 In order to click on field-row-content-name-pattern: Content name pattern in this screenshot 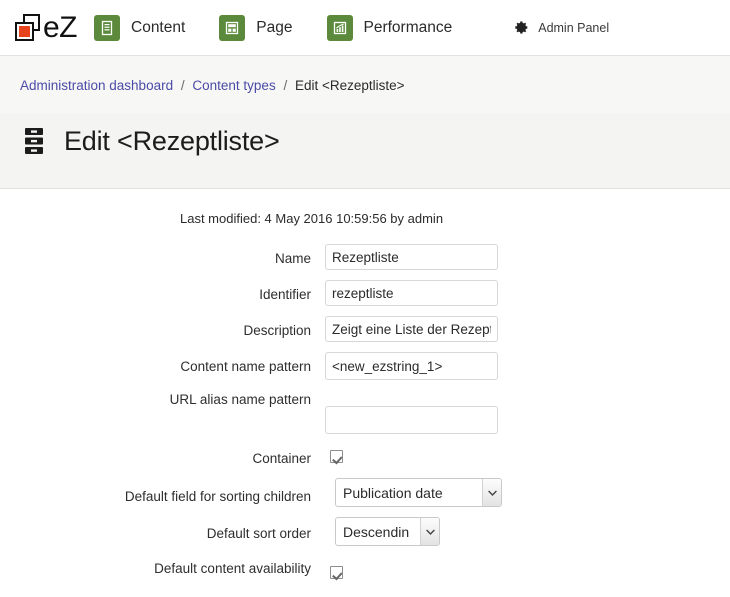, I will do `click(365, 366)`.